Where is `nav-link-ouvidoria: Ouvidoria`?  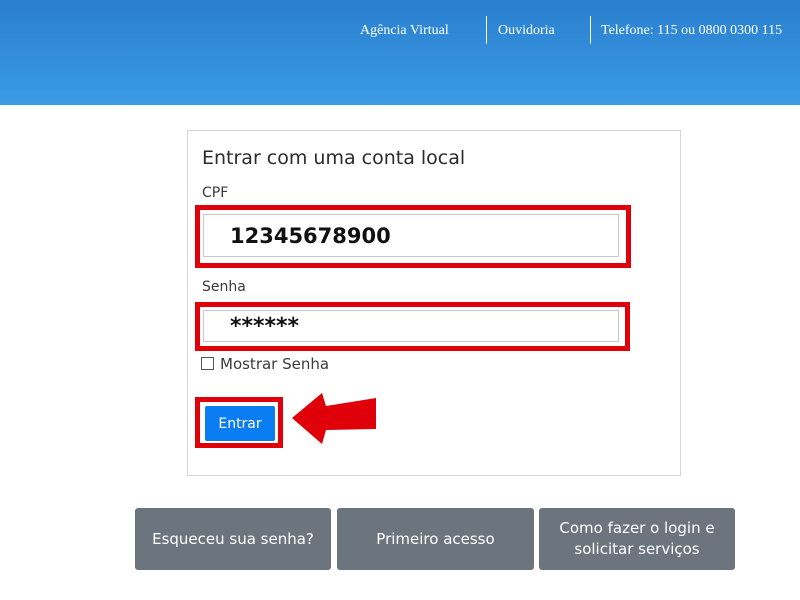
nav-link-ouvidoria: Ouvidoria is located at coordinates (526, 31).